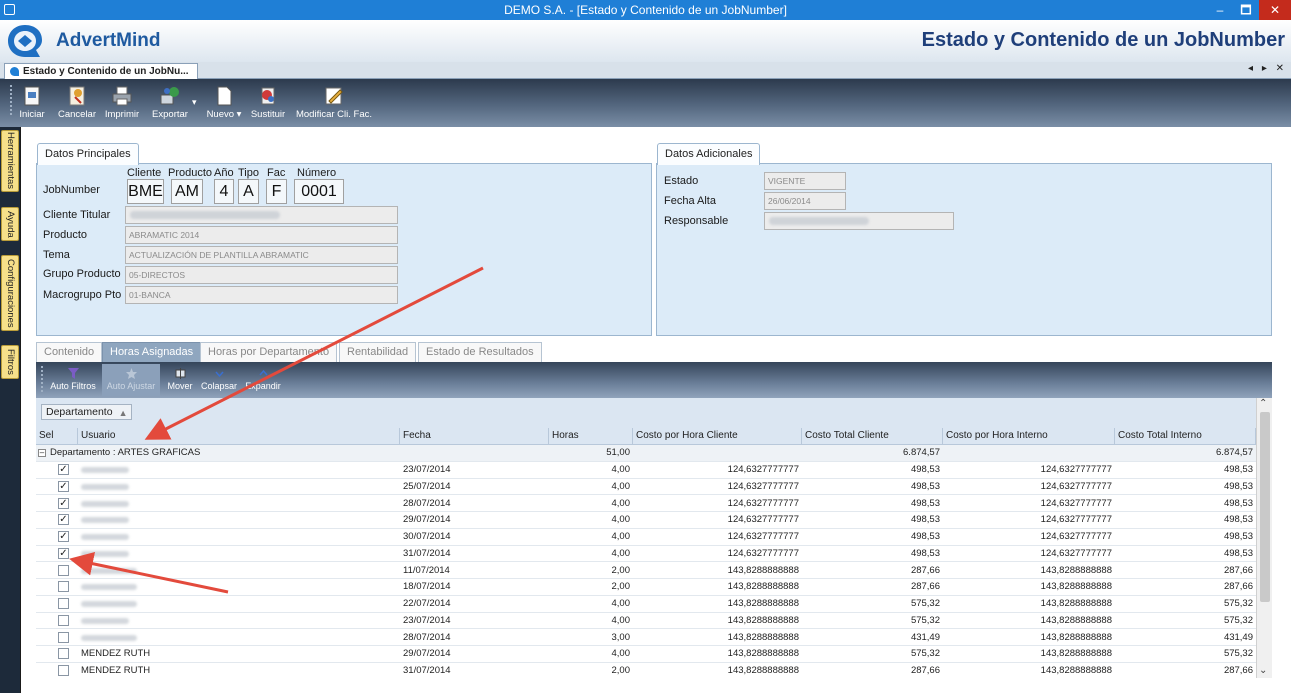  I want to click on scroll-down-icon: ⌄, so click(1263, 670).